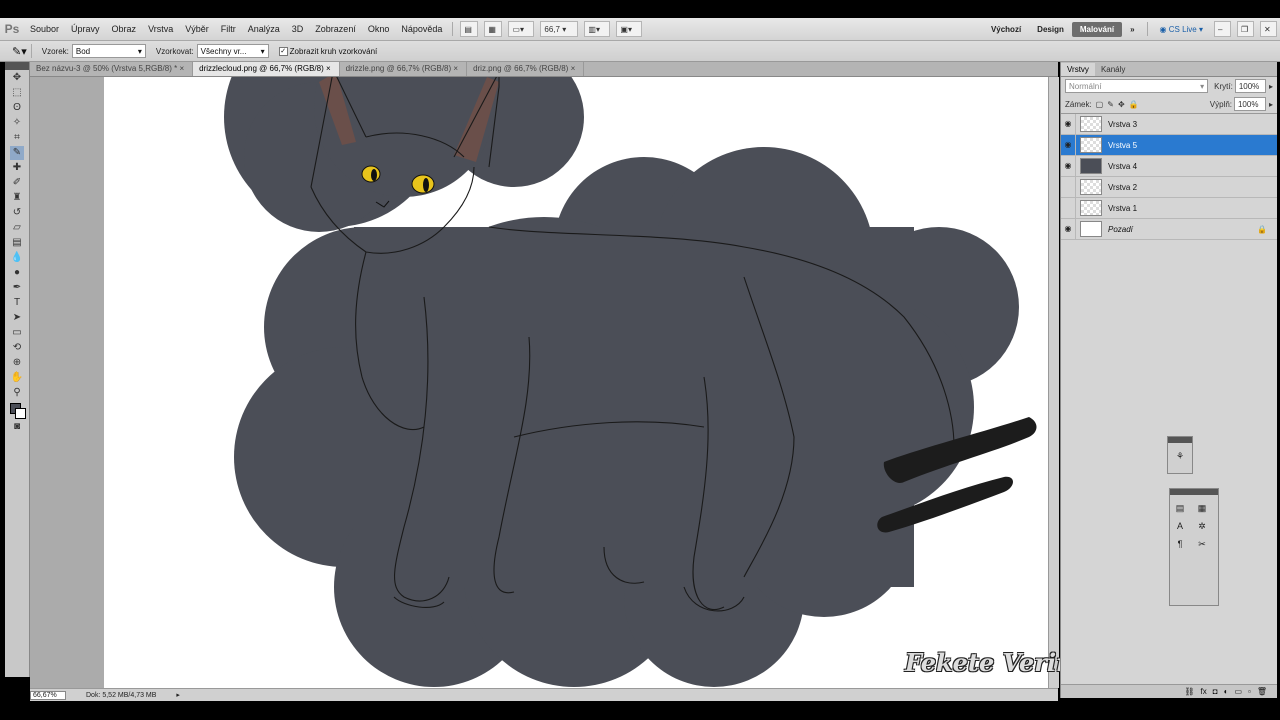 This screenshot has height=720, width=1280. Describe the element at coordinates (17, 153) in the screenshot. I see `eyedropper-tool-icon: ✎` at that location.